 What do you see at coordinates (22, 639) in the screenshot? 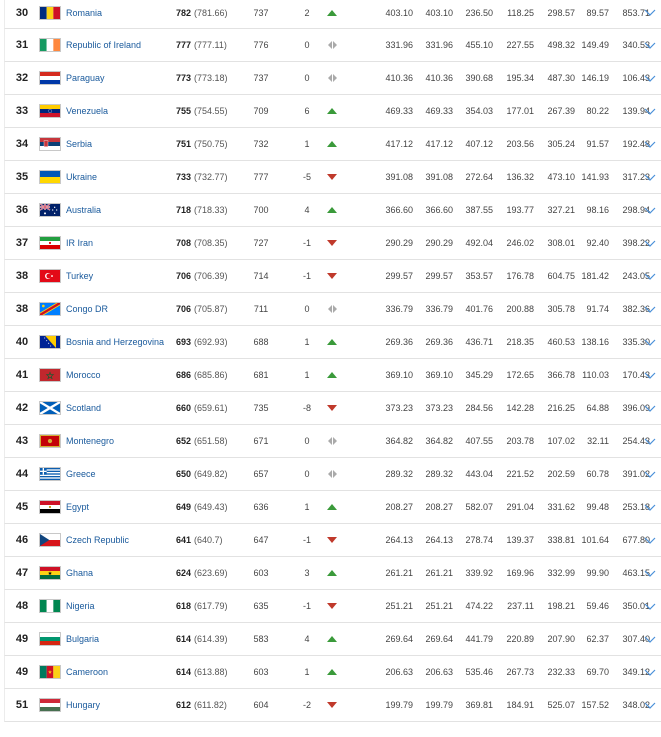
I see `rank-cell: 49` at bounding box center [22, 639].